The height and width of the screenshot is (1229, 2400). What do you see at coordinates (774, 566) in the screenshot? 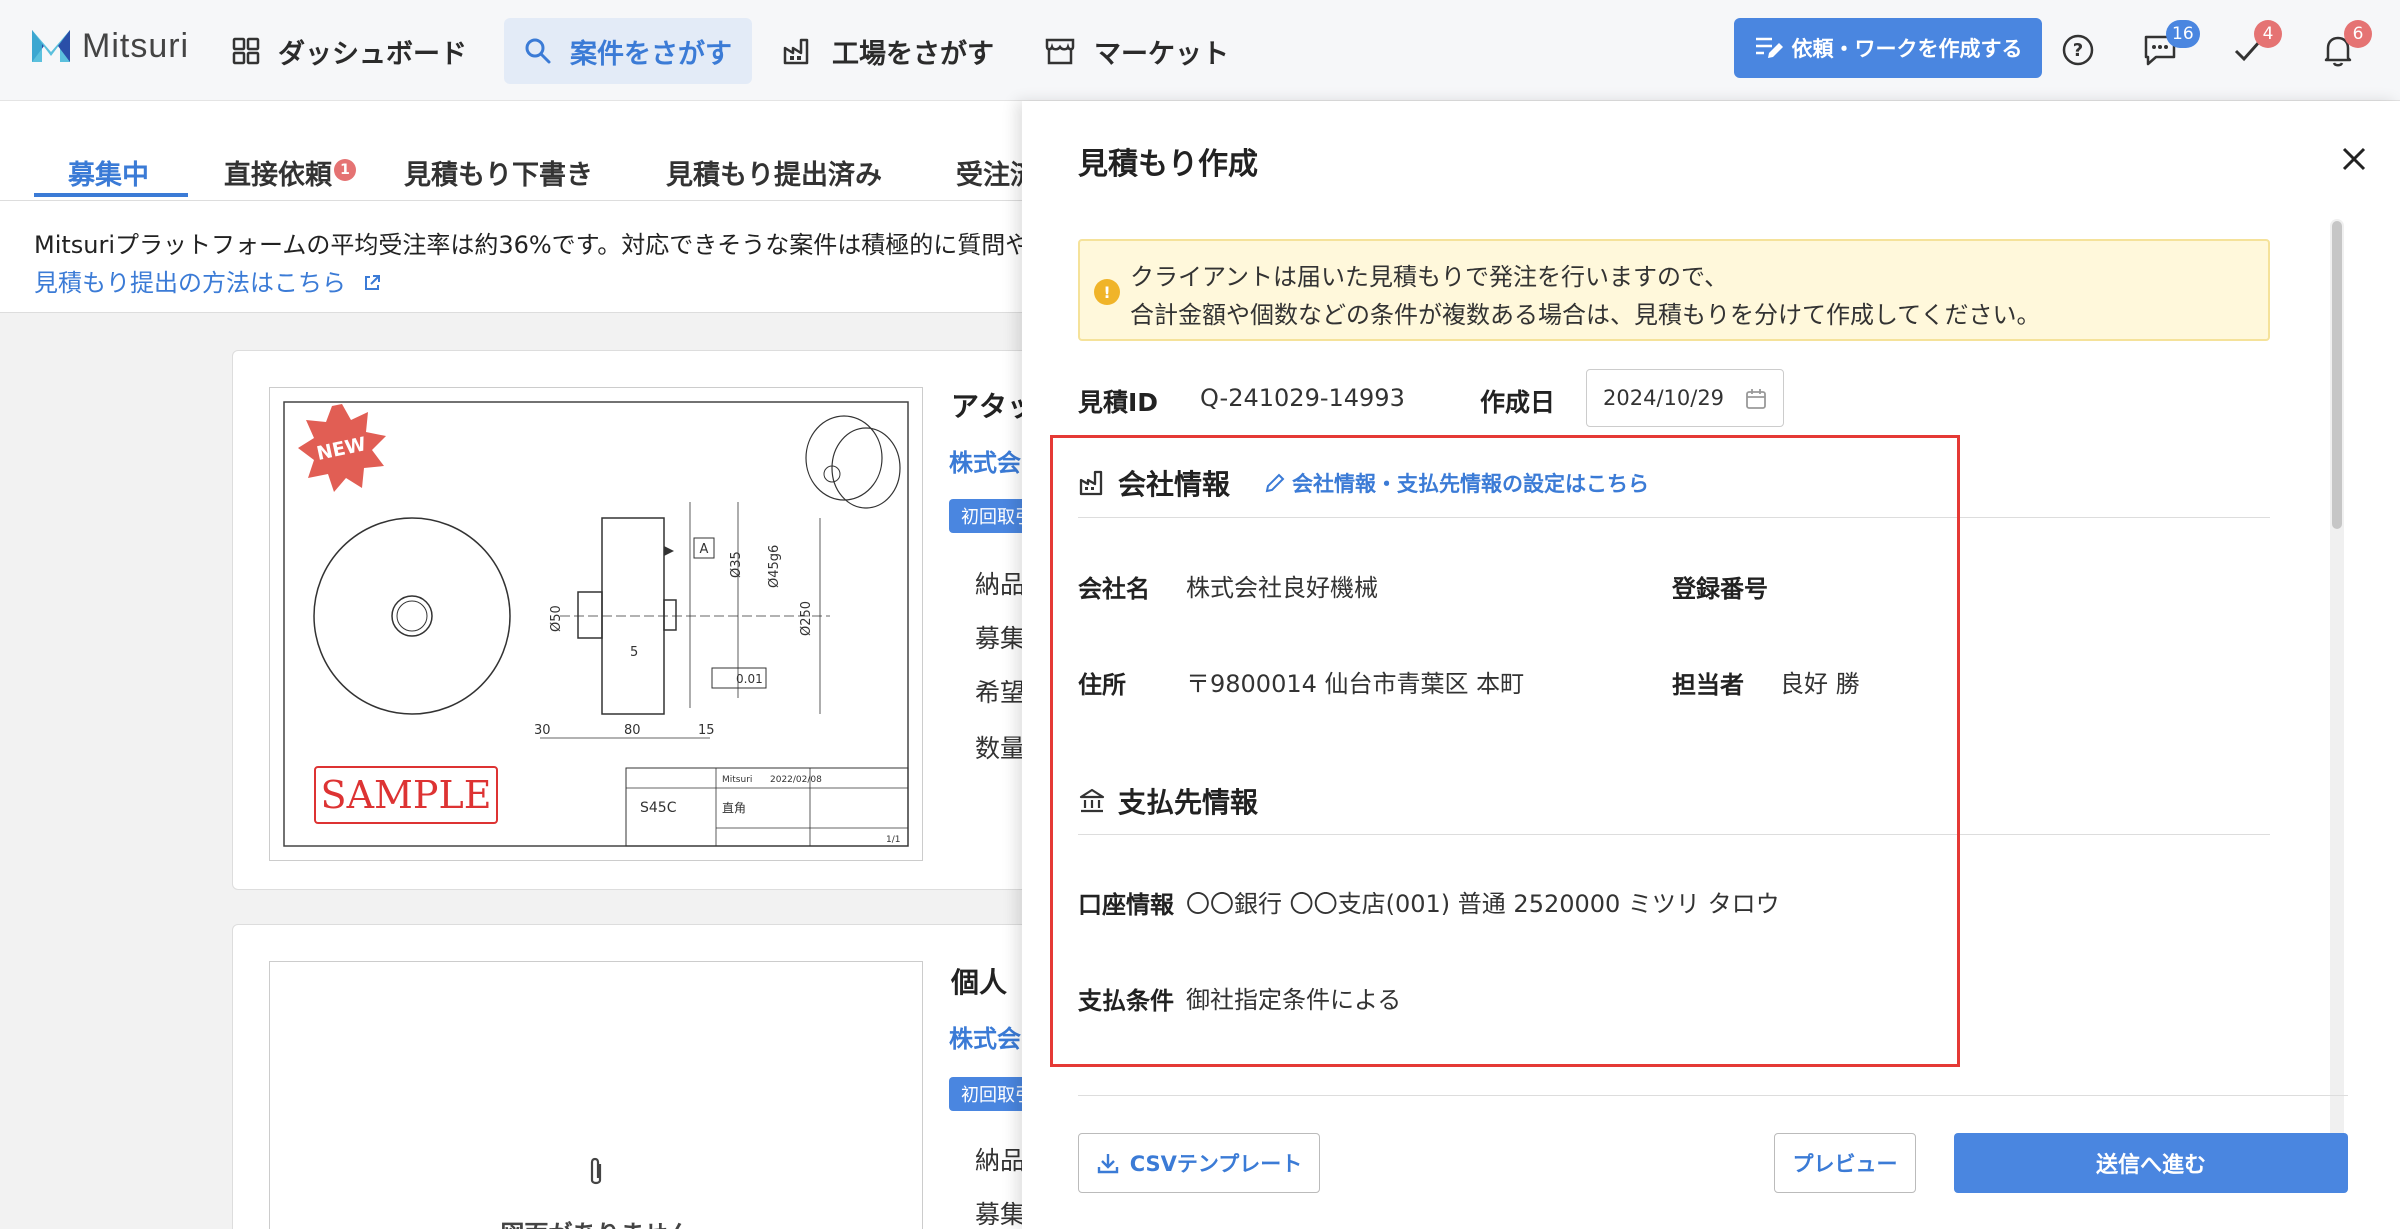
I see `svg-text: Ø45g6` at bounding box center [774, 566].